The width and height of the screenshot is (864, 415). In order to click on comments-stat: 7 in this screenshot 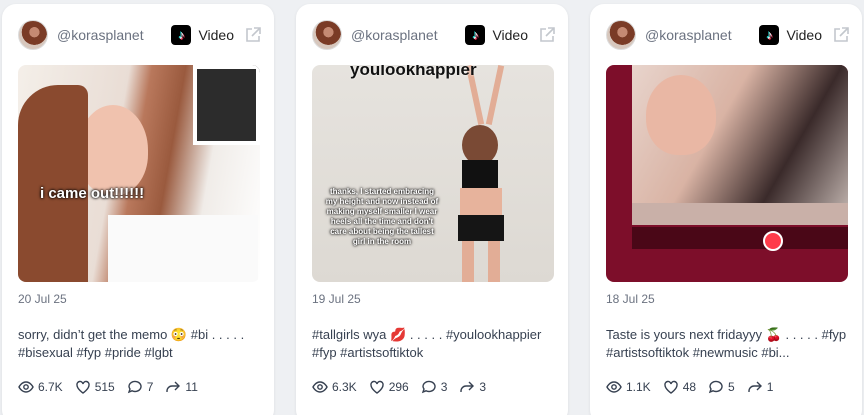, I will do `click(140, 387)`.